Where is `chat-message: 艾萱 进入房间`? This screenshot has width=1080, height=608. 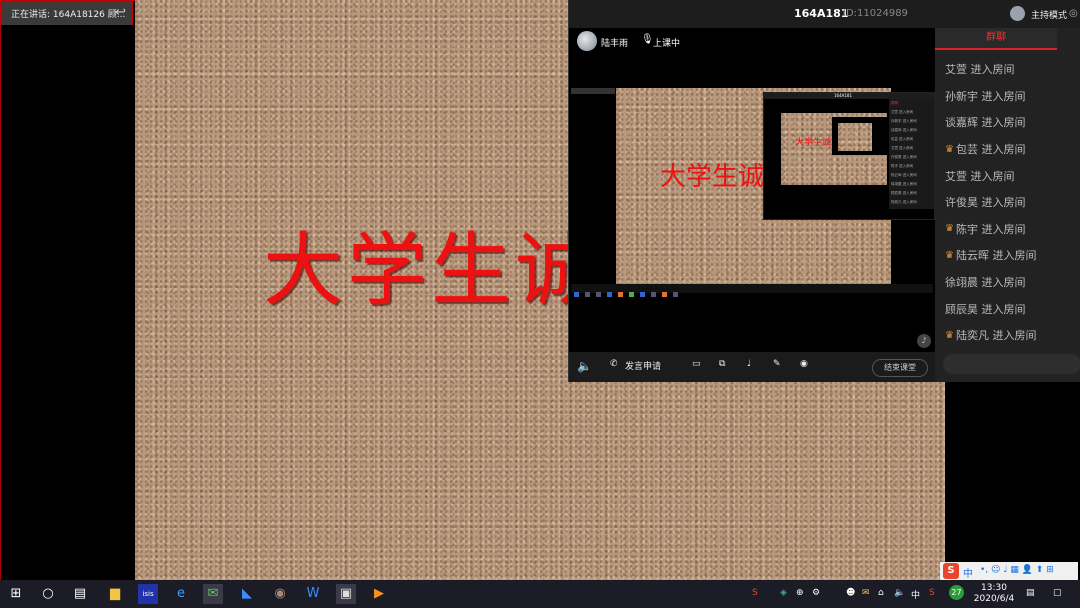
chat-message: 艾萱 进入房间 is located at coordinates (1012, 69).